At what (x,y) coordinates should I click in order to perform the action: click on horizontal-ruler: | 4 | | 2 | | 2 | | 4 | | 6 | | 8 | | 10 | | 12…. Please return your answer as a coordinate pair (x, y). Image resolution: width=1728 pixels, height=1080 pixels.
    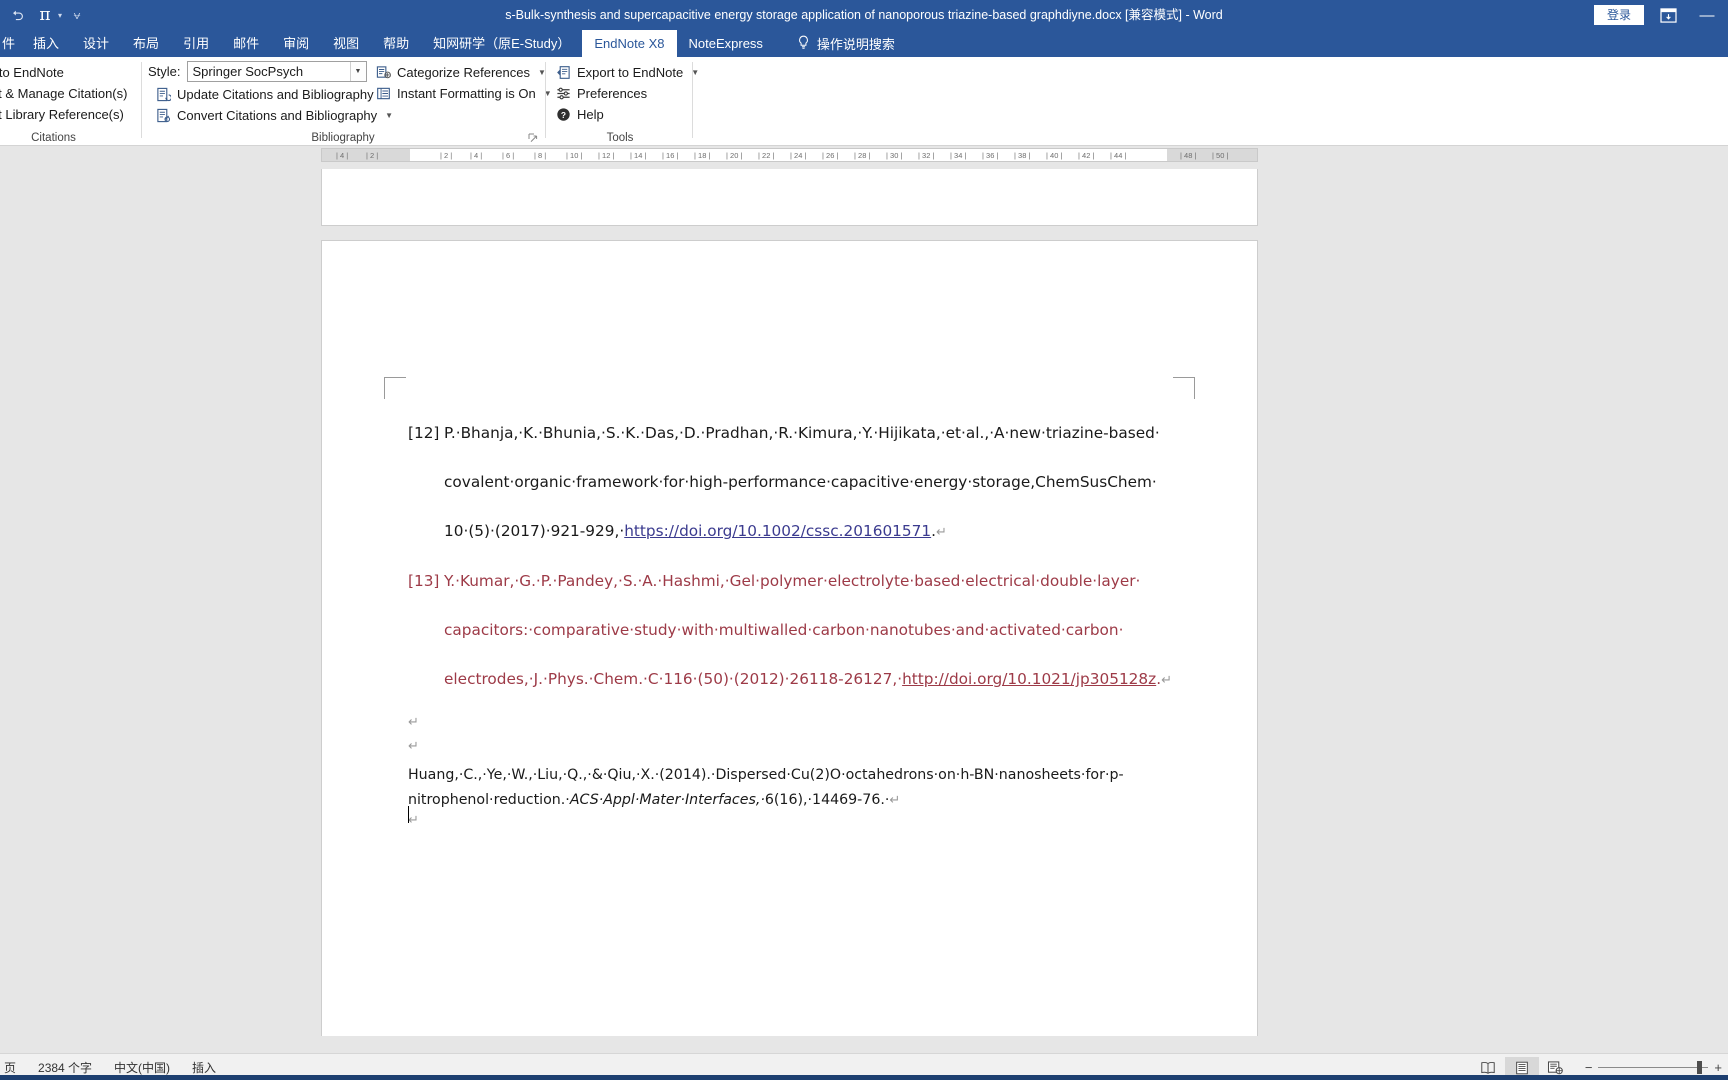
    Looking at the image, I should click on (789, 155).